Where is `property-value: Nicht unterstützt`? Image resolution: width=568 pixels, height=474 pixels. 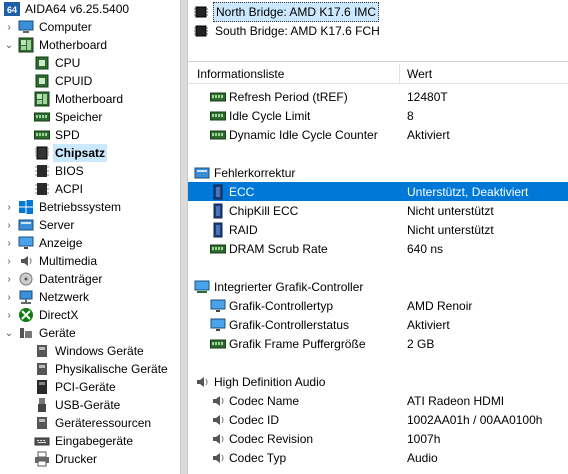 property-value: Nicht unterstützt is located at coordinates (450, 229).